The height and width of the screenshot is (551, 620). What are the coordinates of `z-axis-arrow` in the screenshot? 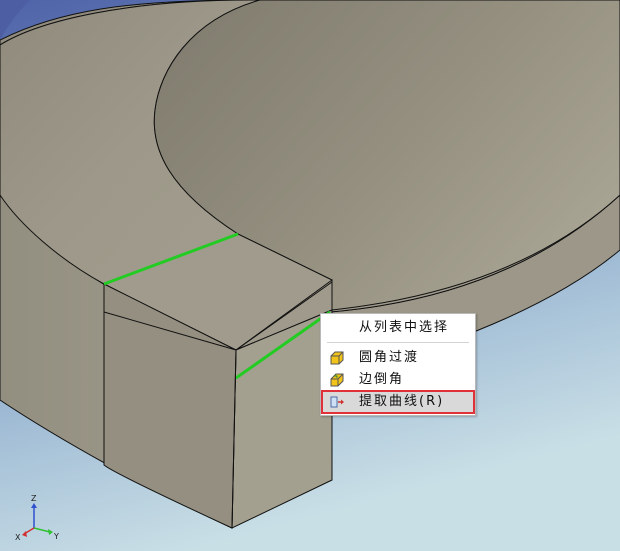 It's located at (34, 505).